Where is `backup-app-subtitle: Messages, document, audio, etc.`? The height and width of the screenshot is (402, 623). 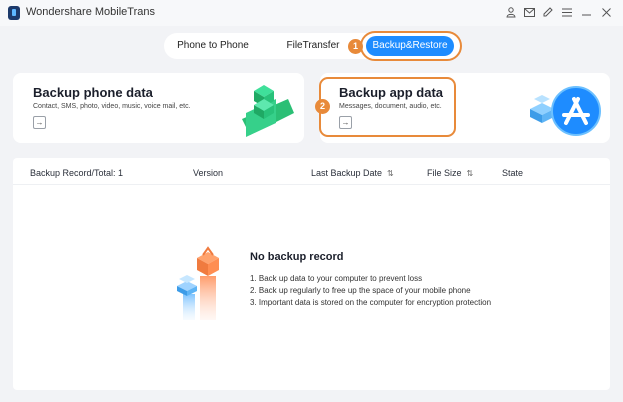 backup-app-subtitle: Messages, document, audio, etc. is located at coordinates (390, 106).